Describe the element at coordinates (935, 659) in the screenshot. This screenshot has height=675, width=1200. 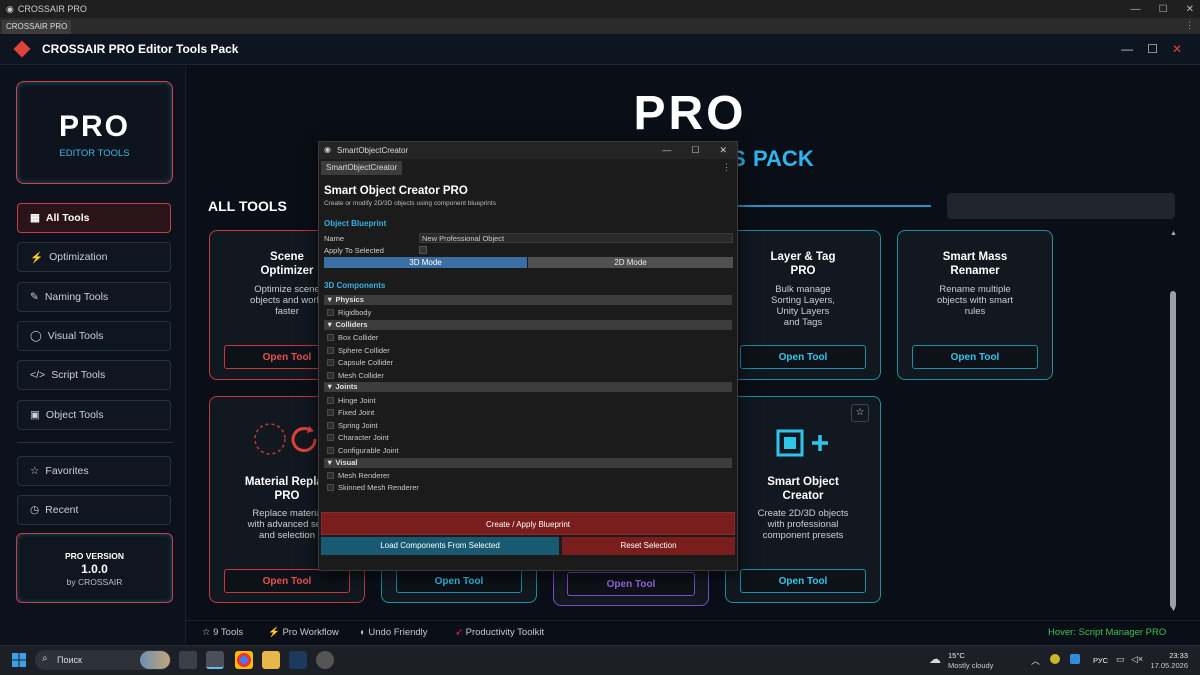
I see `weather-cloud-icon: ☁` at that location.